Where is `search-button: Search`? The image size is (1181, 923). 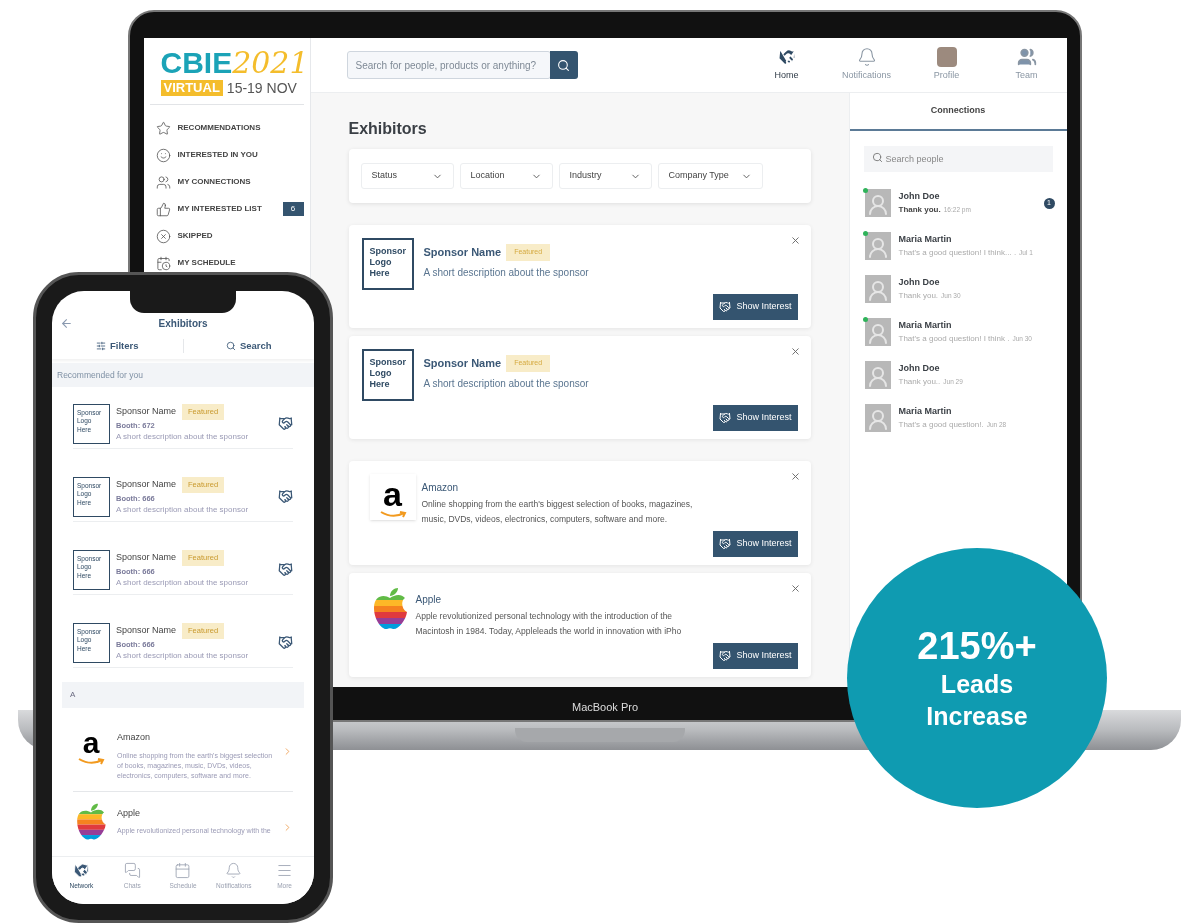 search-button: Search is located at coordinates (248, 346).